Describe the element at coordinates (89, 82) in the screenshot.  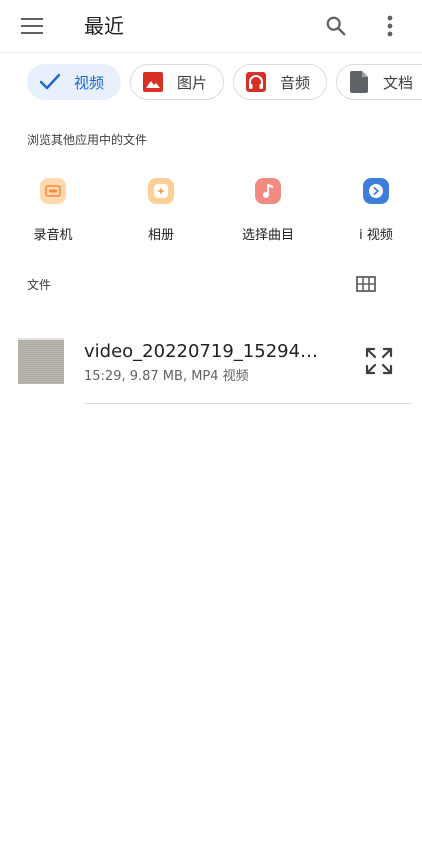
I see `chip-label: 视频` at that location.